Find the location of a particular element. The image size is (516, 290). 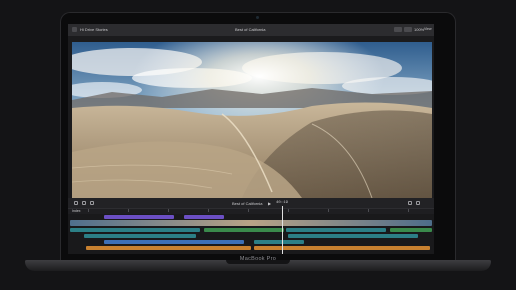

index-button: Index is located at coordinates (76, 211).